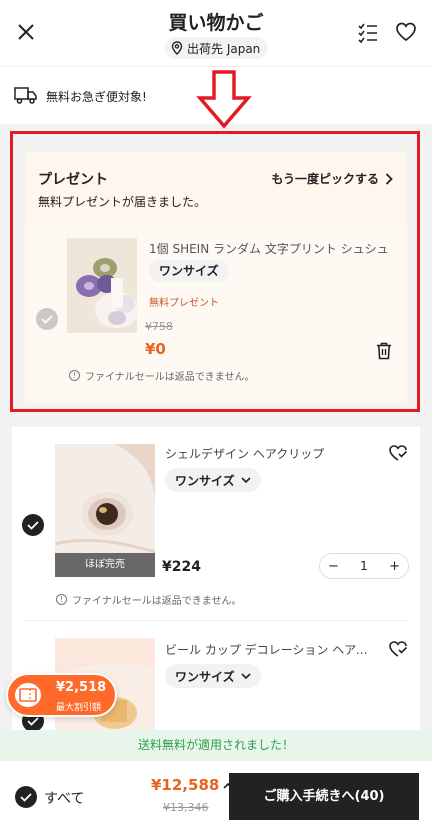  What do you see at coordinates (224, 99) in the screenshot?
I see `arrow-down-annotation` at bounding box center [224, 99].